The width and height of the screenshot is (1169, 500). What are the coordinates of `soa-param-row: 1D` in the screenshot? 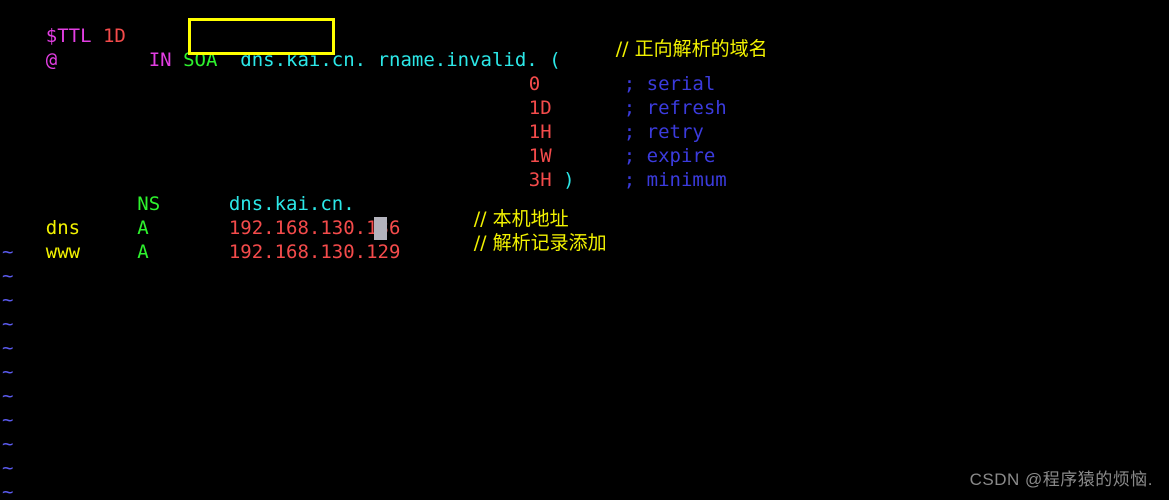 It's located at (517, 95).